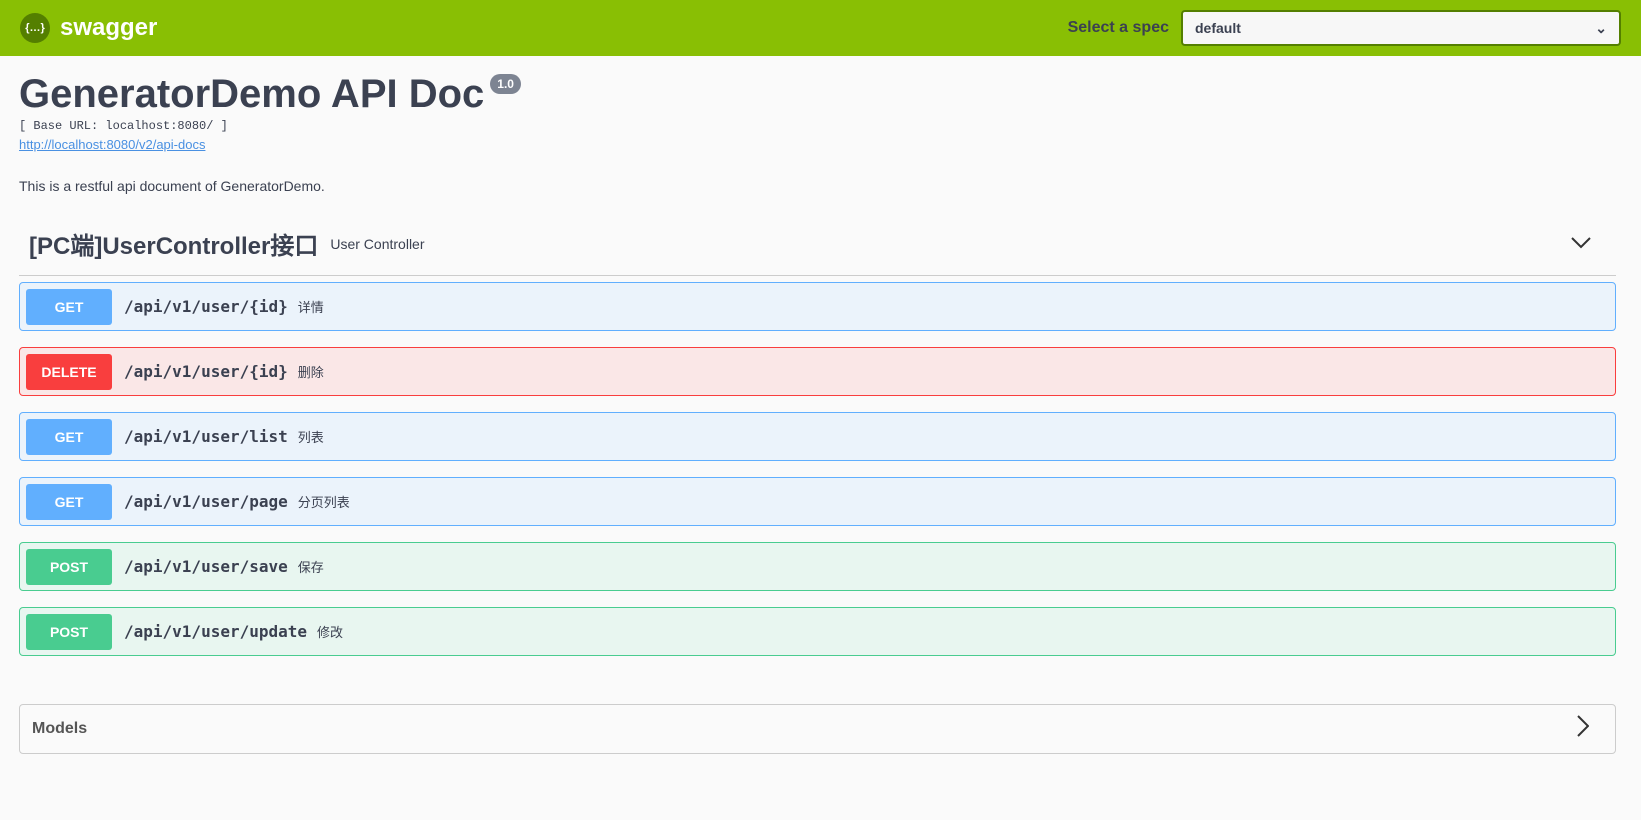 The image size is (1641, 820). What do you see at coordinates (817, 306) in the screenshot?
I see `operation-row: GET /api/v1/user/{id} 详情` at bounding box center [817, 306].